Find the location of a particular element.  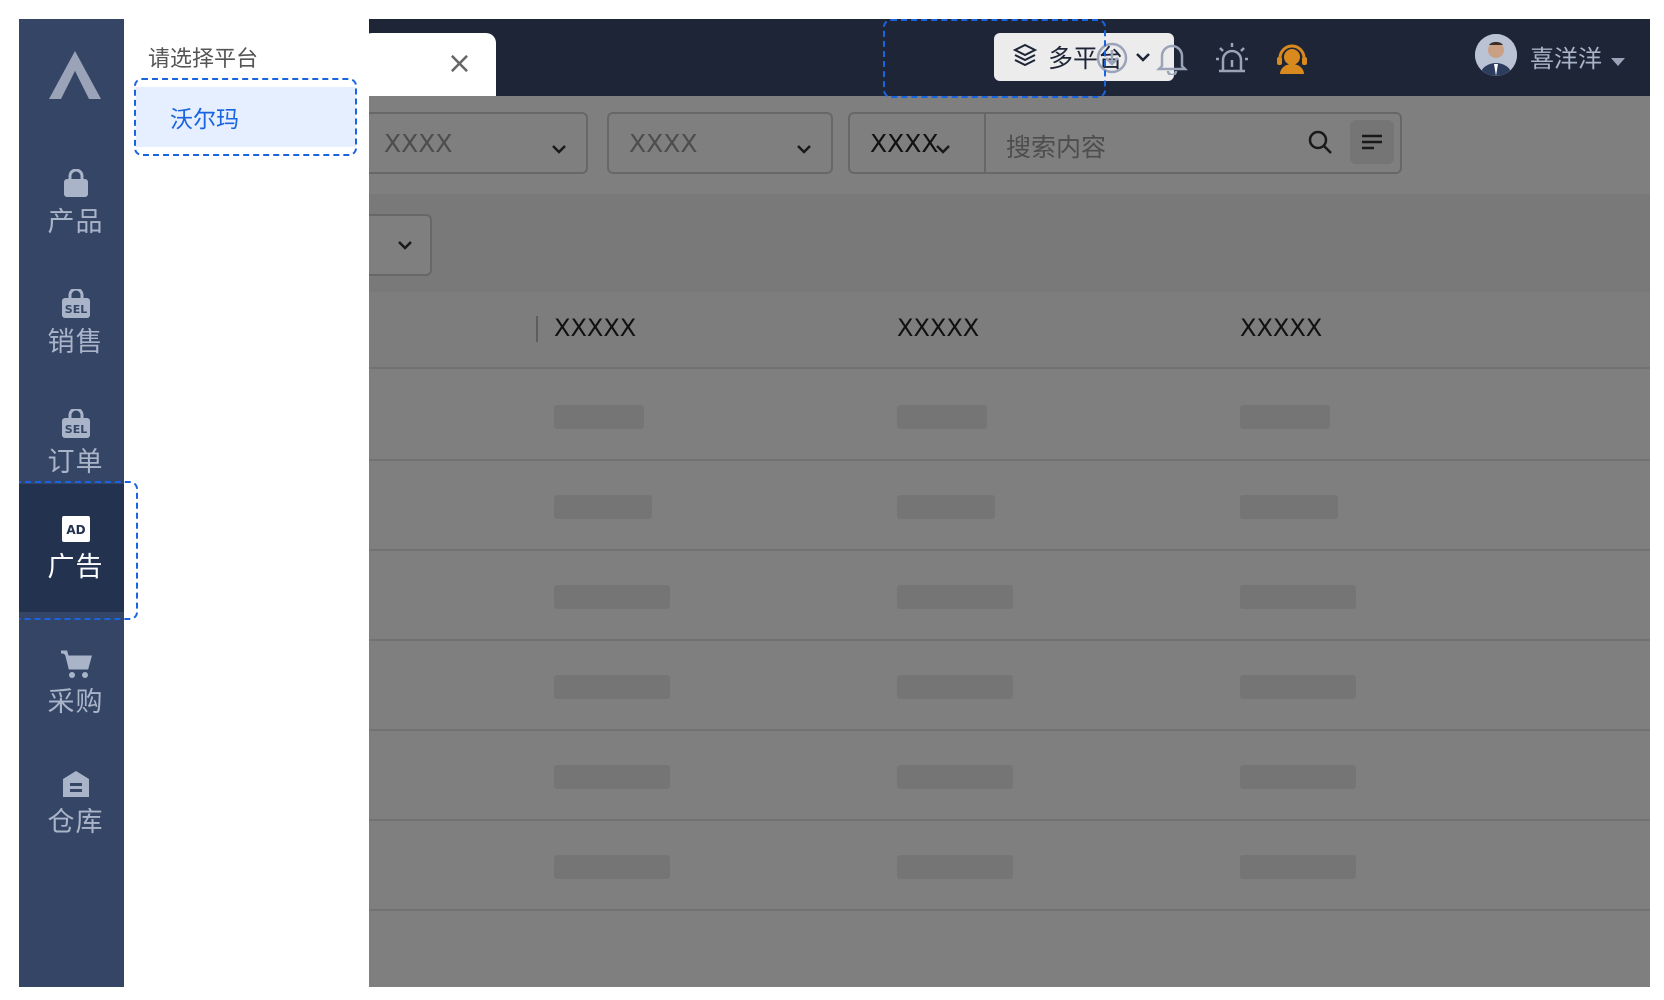

sidebar-item-label: 产品 is located at coordinates (75, 222).